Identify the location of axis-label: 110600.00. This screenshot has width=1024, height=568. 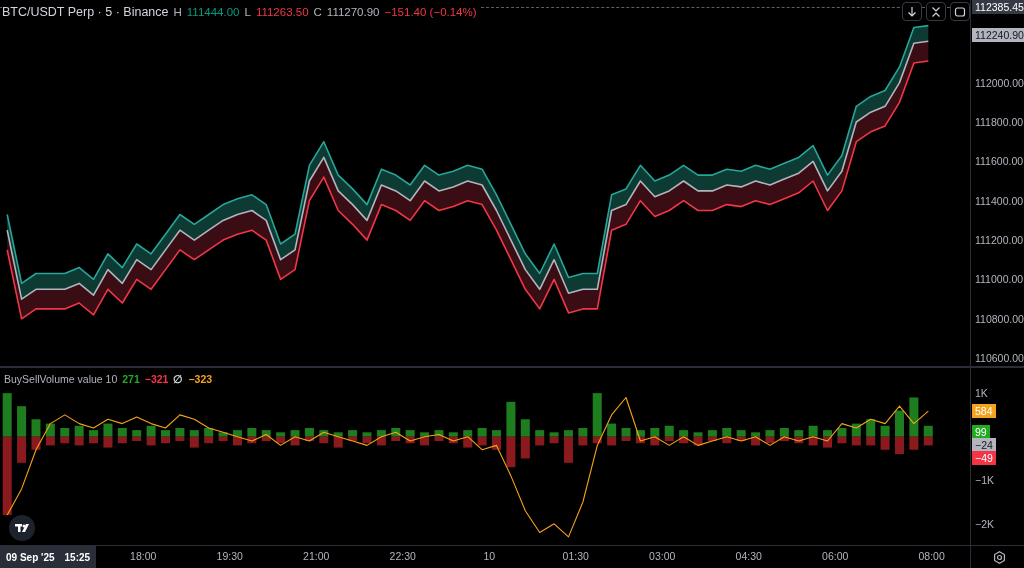
(999, 358).